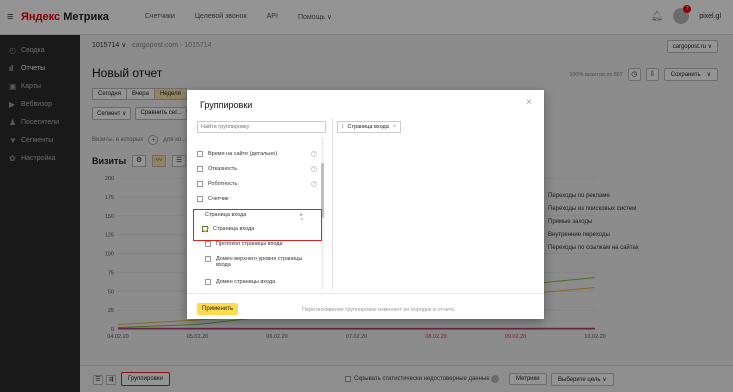  I want to click on apply-button: Применить, so click(218, 309).